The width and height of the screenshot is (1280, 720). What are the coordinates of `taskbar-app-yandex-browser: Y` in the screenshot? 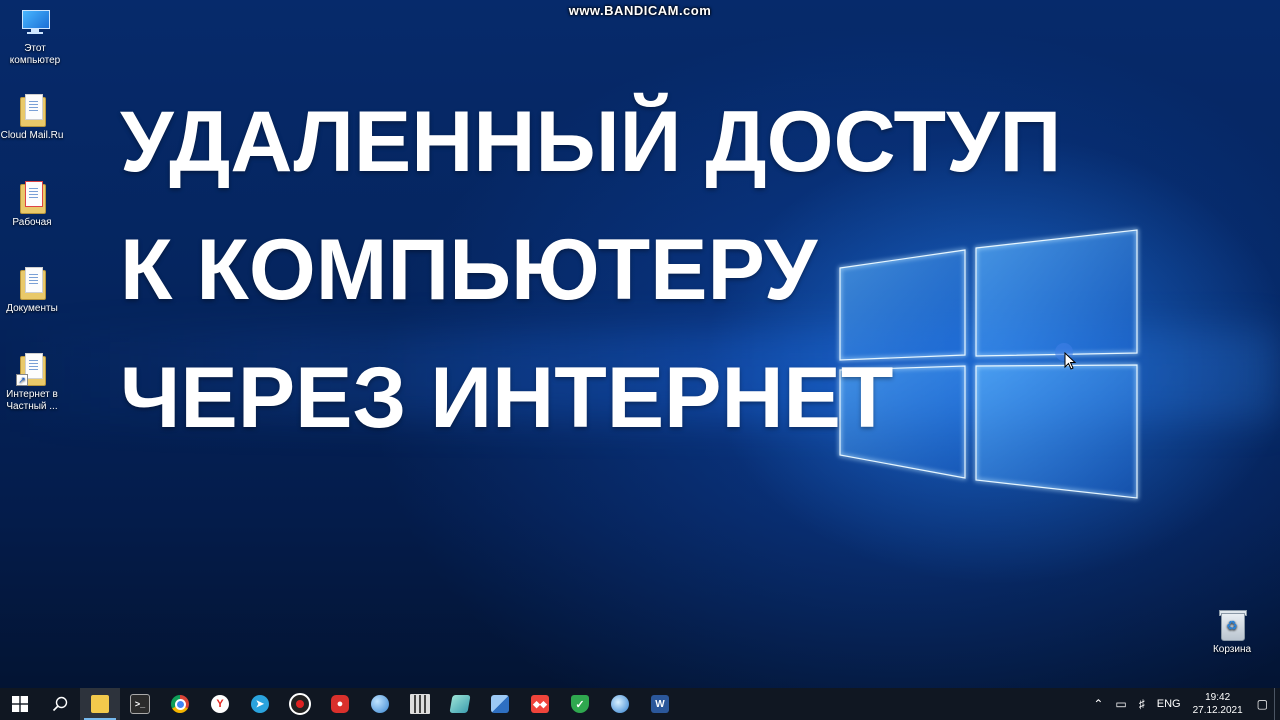 It's located at (220, 704).